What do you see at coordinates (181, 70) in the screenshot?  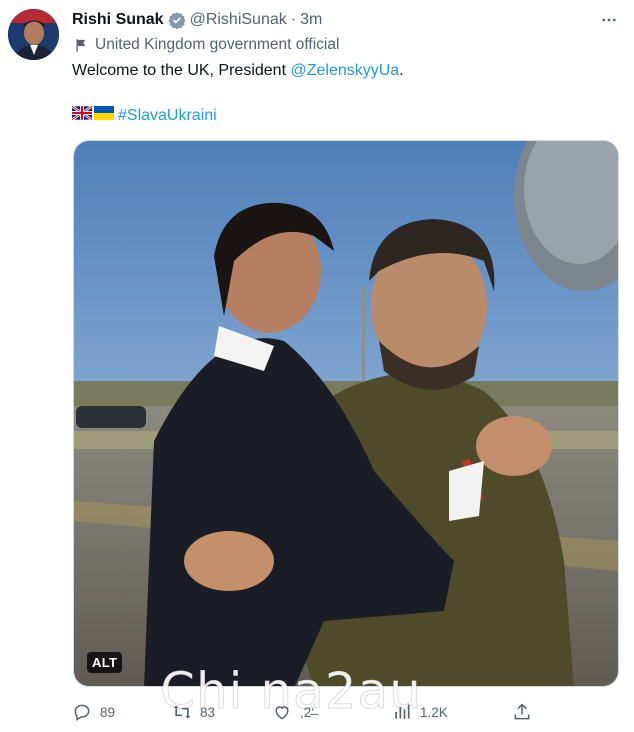 I see `tweet-text-prefix: Welcome to the UK, President` at bounding box center [181, 70].